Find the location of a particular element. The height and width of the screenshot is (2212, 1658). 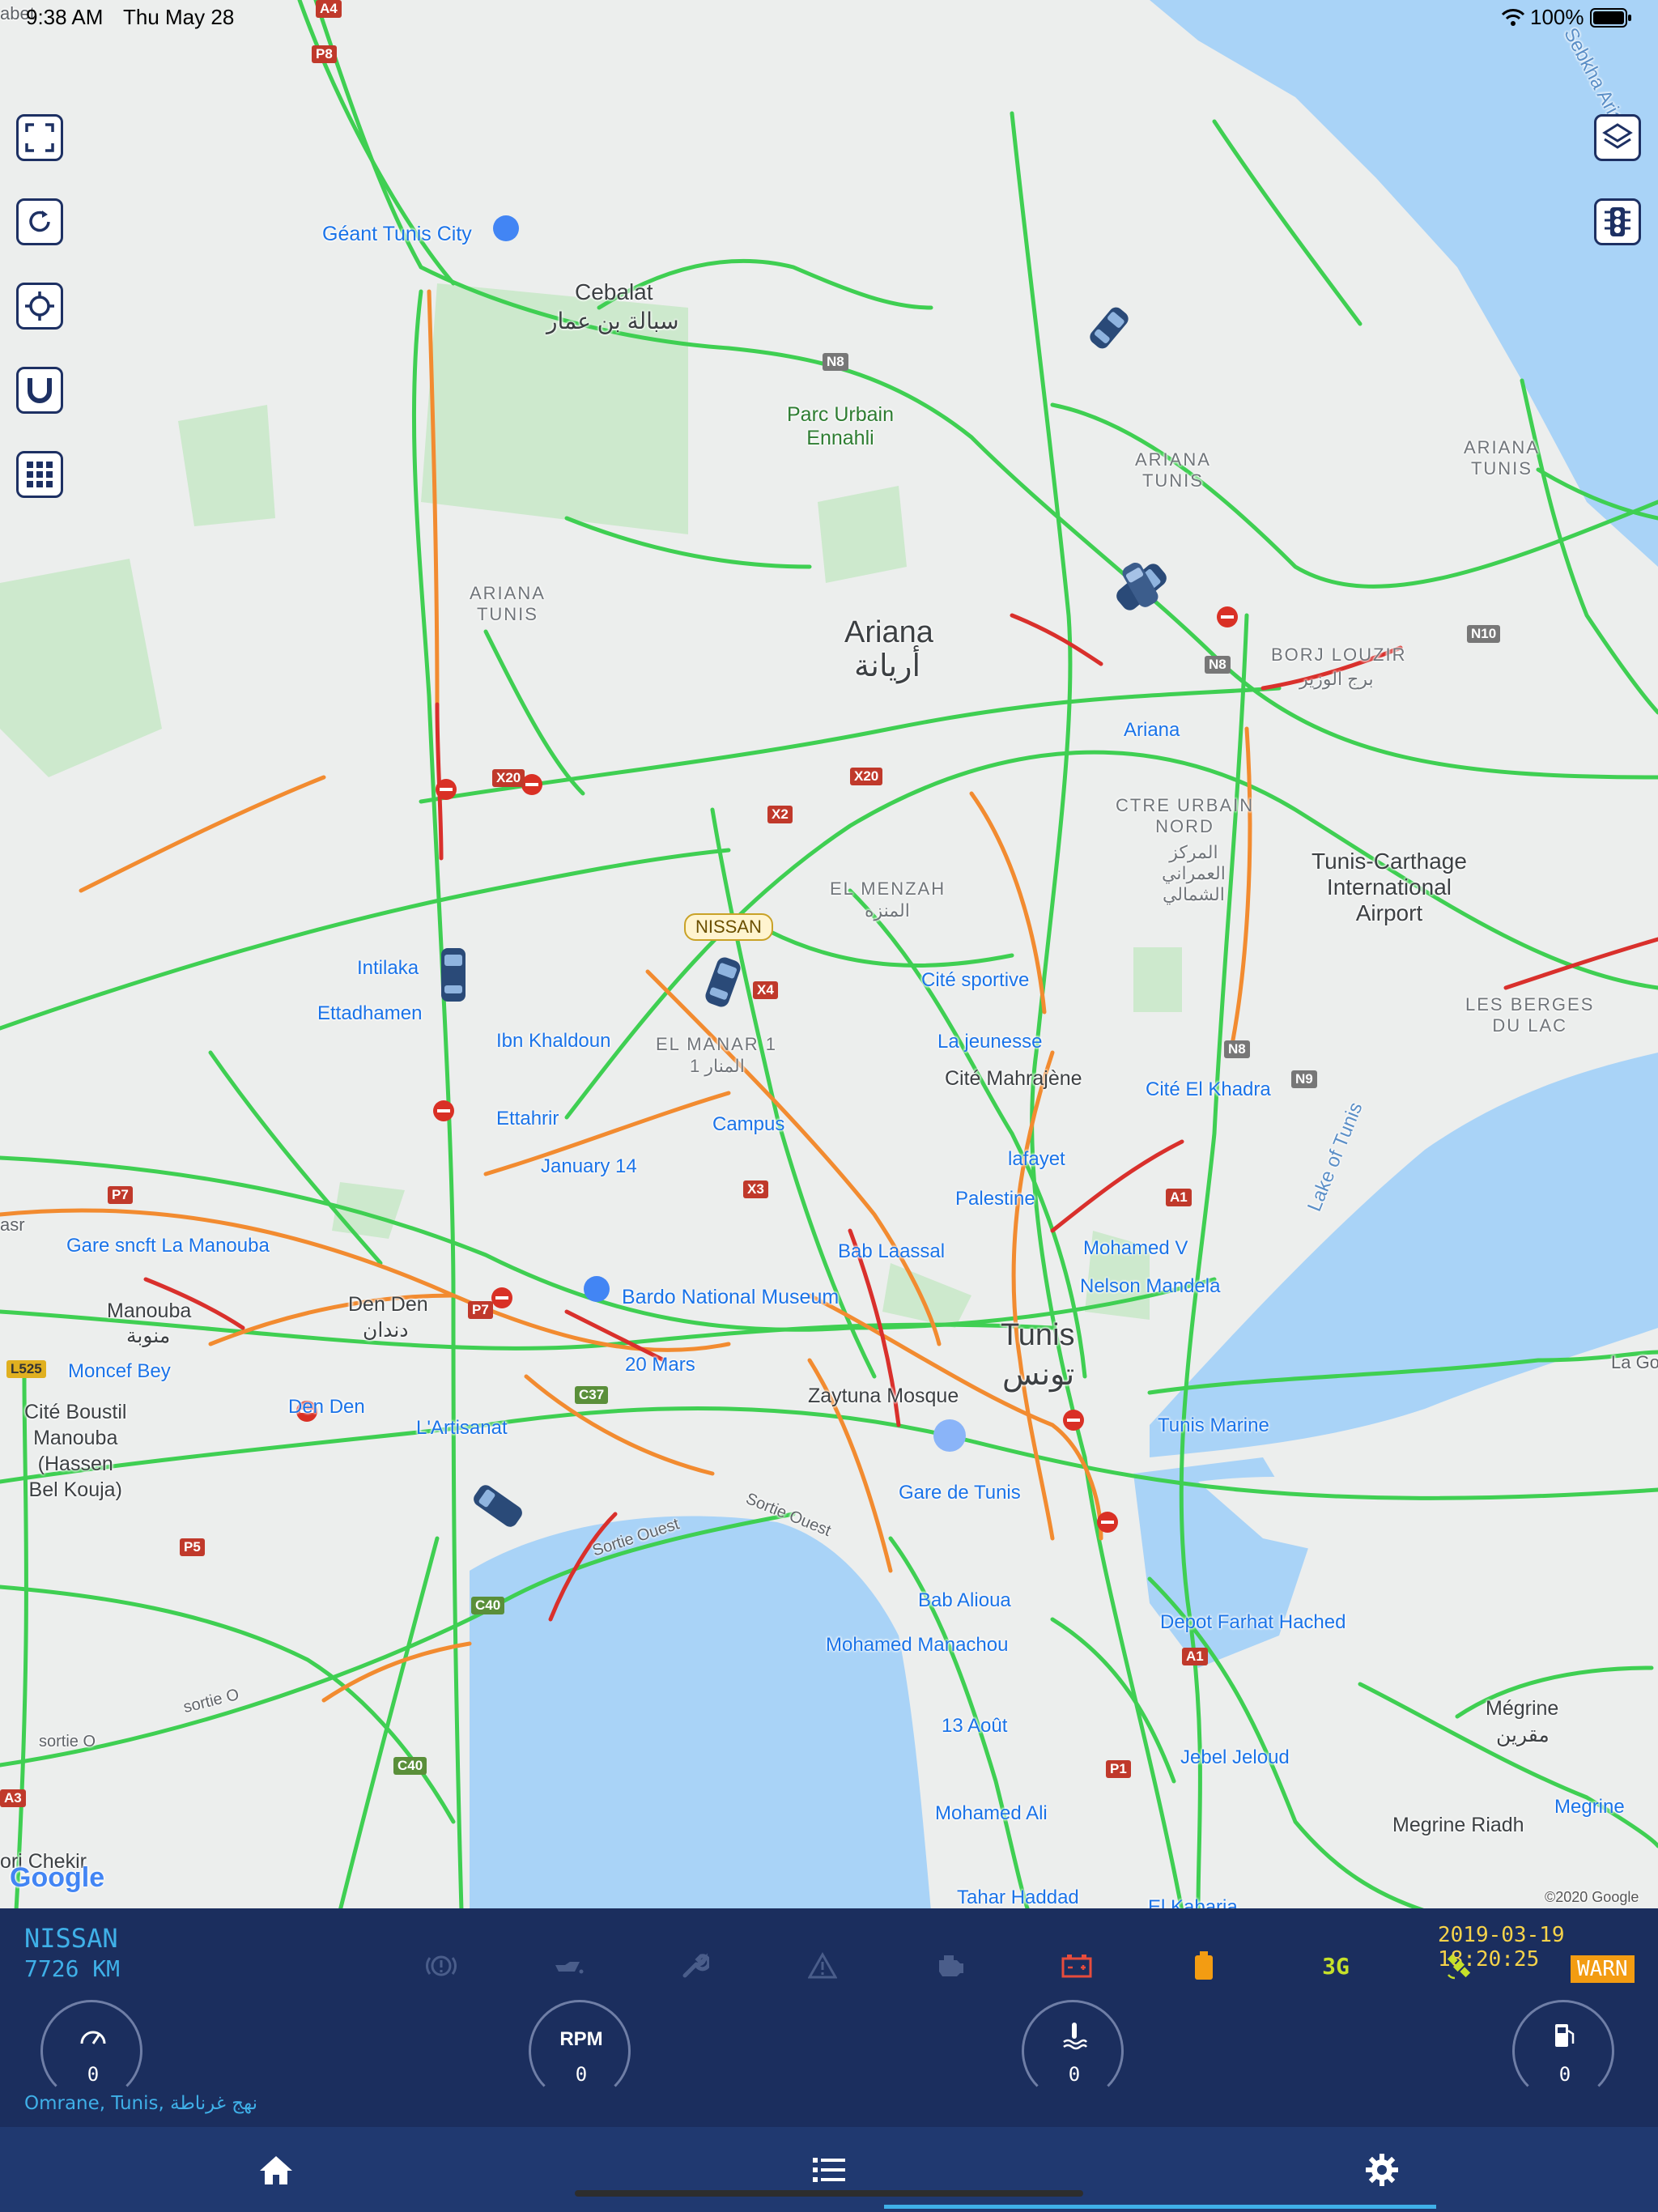

station-ettadhamen: Ettadhamen is located at coordinates (369, 1013).